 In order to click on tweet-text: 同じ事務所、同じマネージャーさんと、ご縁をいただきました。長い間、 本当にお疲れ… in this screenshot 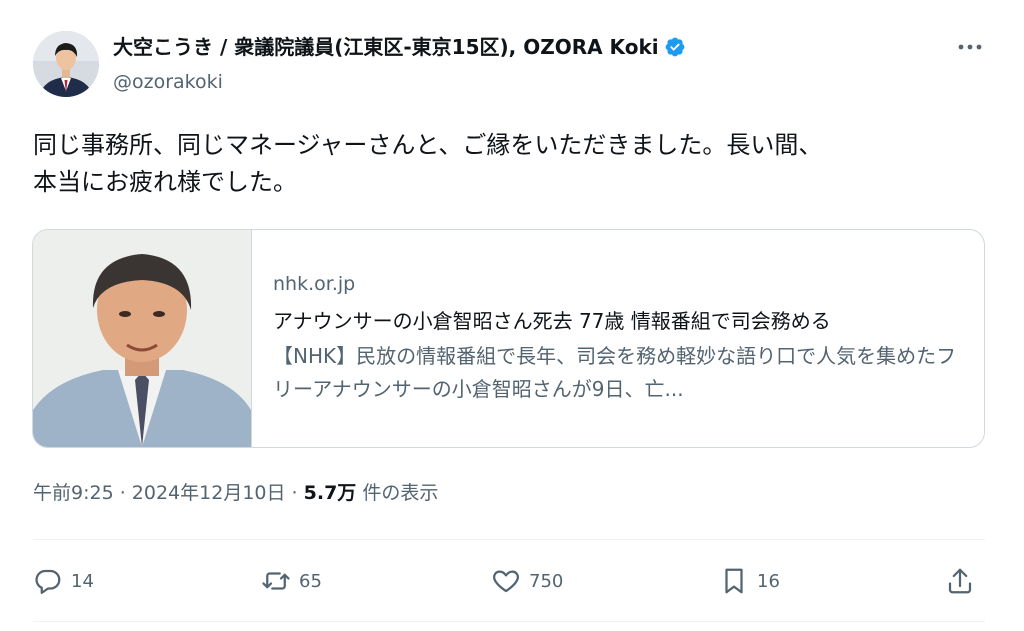, I will do `click(428, 163)`.